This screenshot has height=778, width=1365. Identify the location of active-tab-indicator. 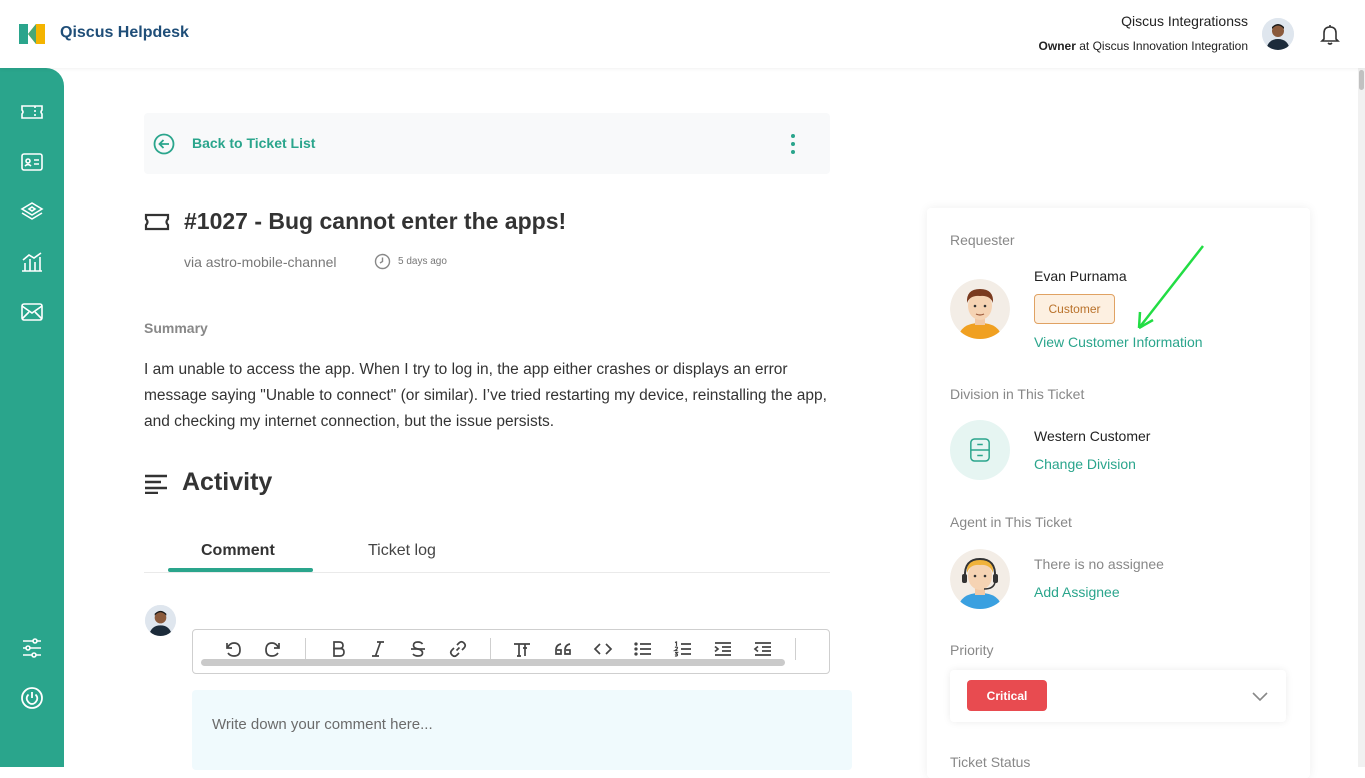
(240, 570).